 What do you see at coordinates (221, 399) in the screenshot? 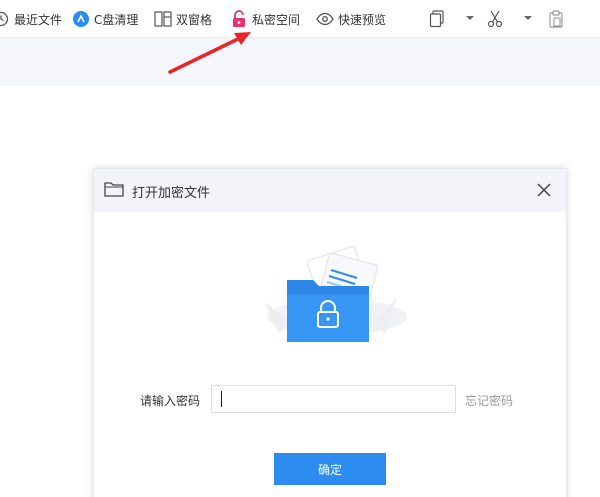
I see `text-cursor` at bounding box center [221, 399].